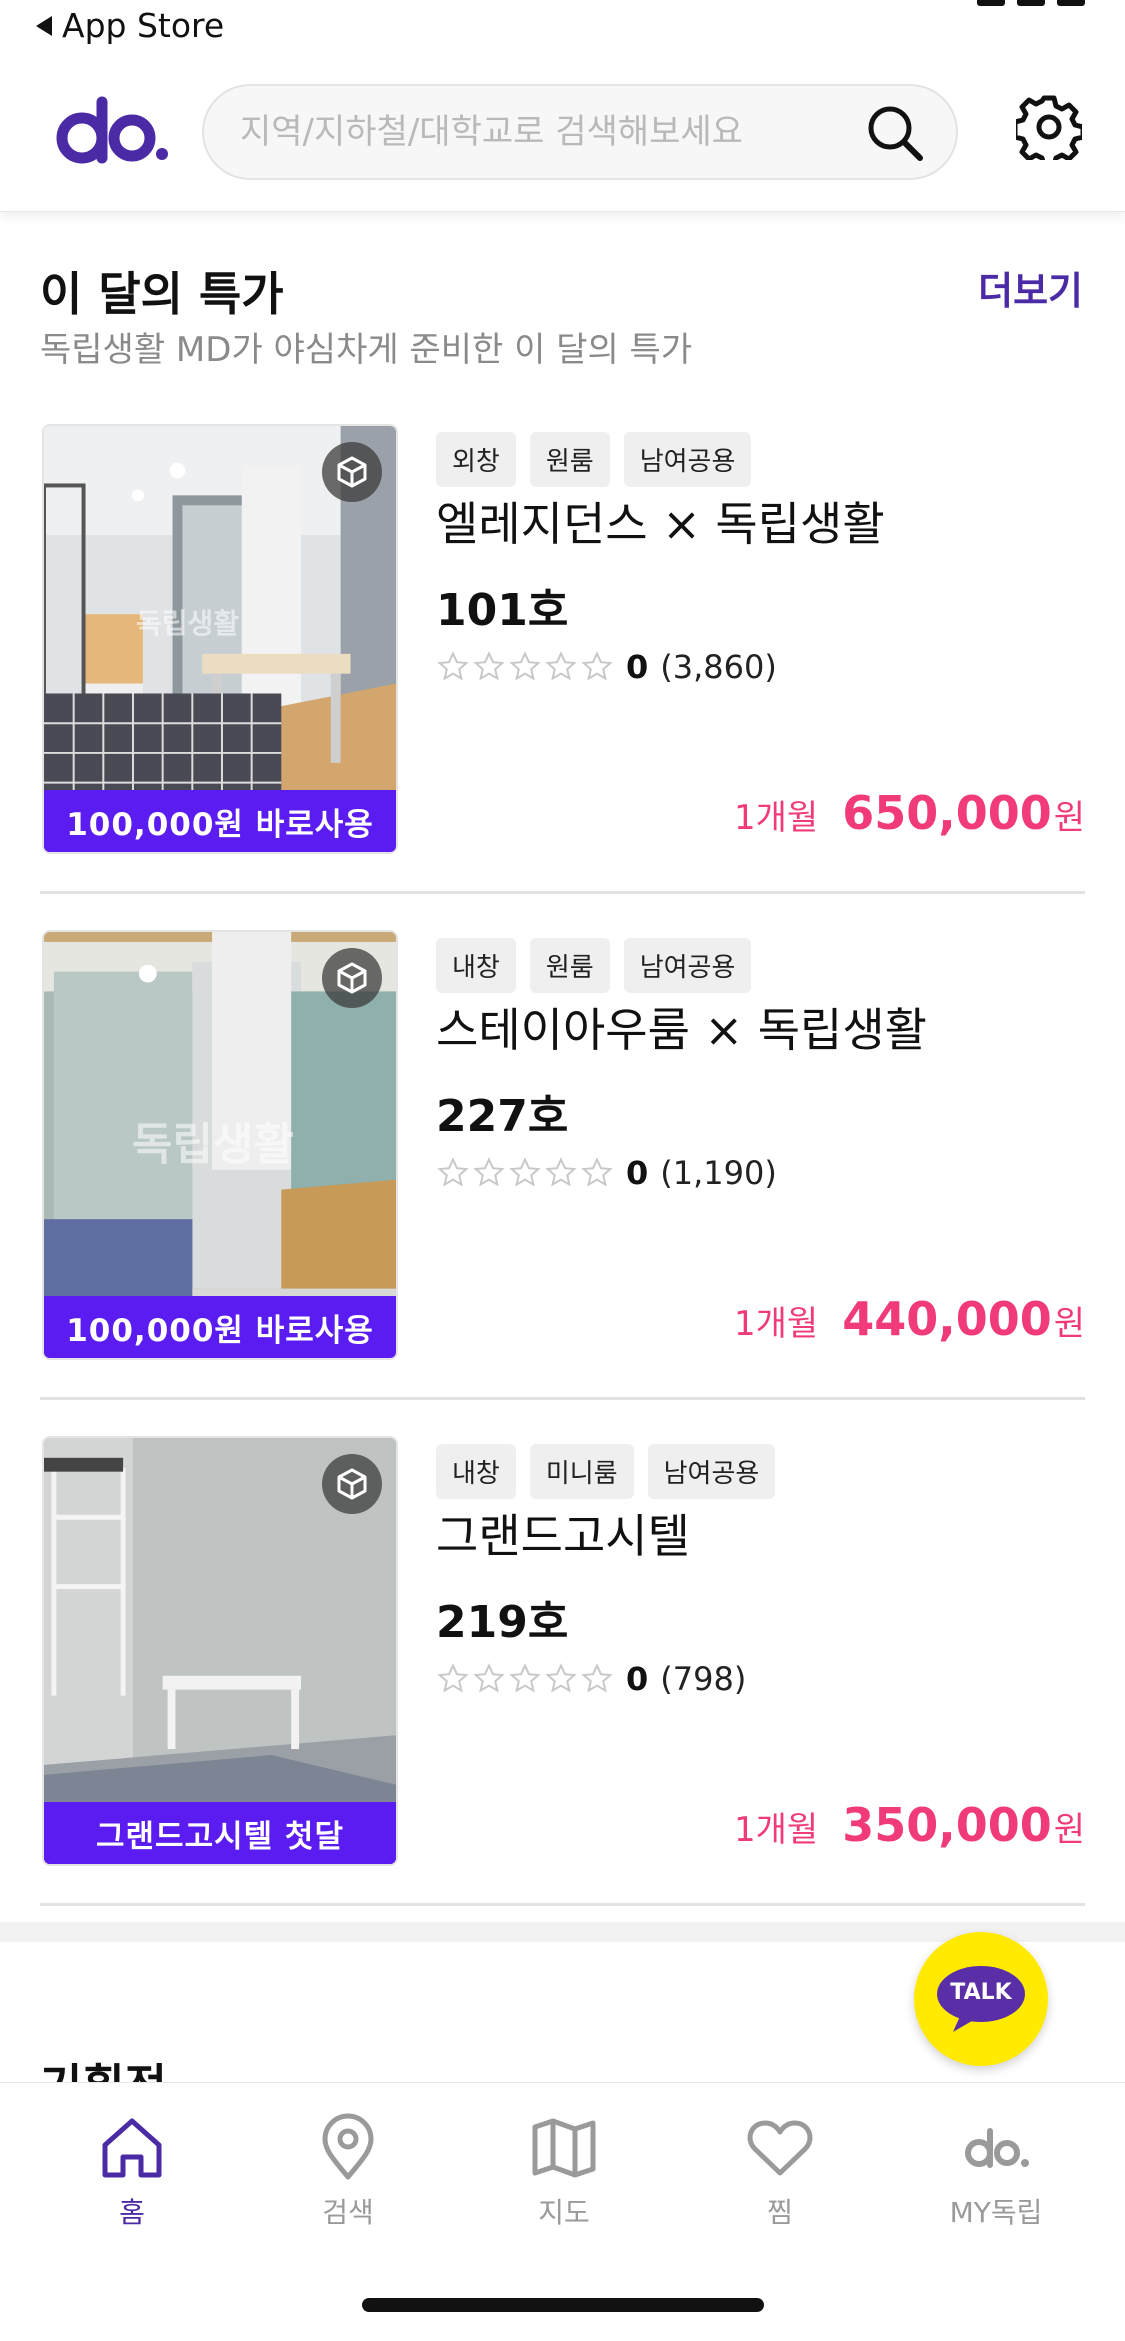  Describe the element at coordinates (981, 1999) in the screenshot. I see `kakao-talk-button: TALK` at that location.